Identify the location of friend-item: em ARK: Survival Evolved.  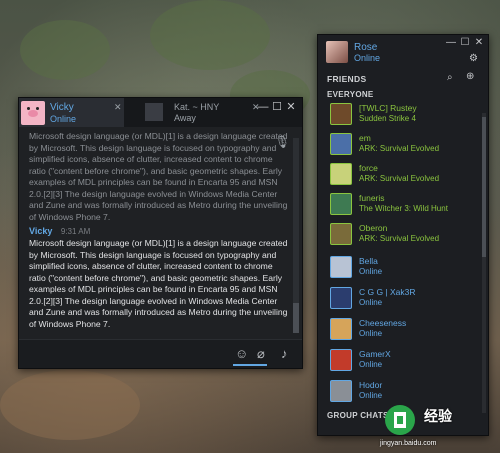
(403, 145).